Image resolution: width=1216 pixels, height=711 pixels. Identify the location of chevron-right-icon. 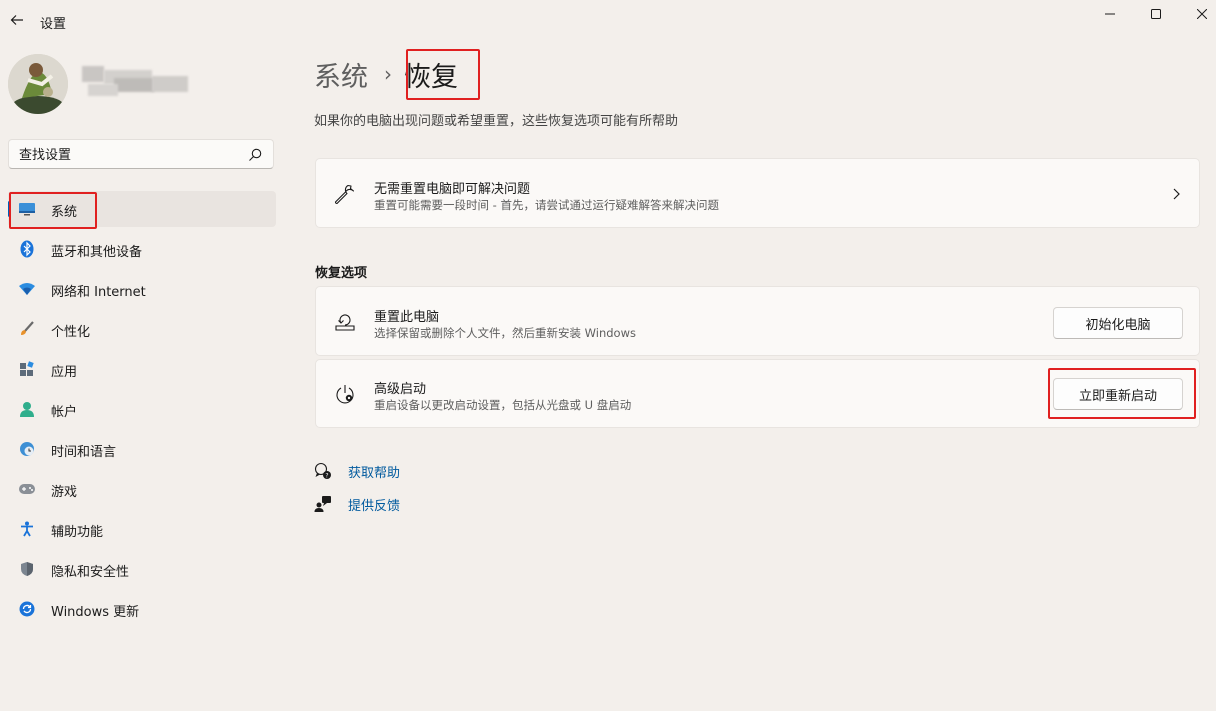
(1176, 194).